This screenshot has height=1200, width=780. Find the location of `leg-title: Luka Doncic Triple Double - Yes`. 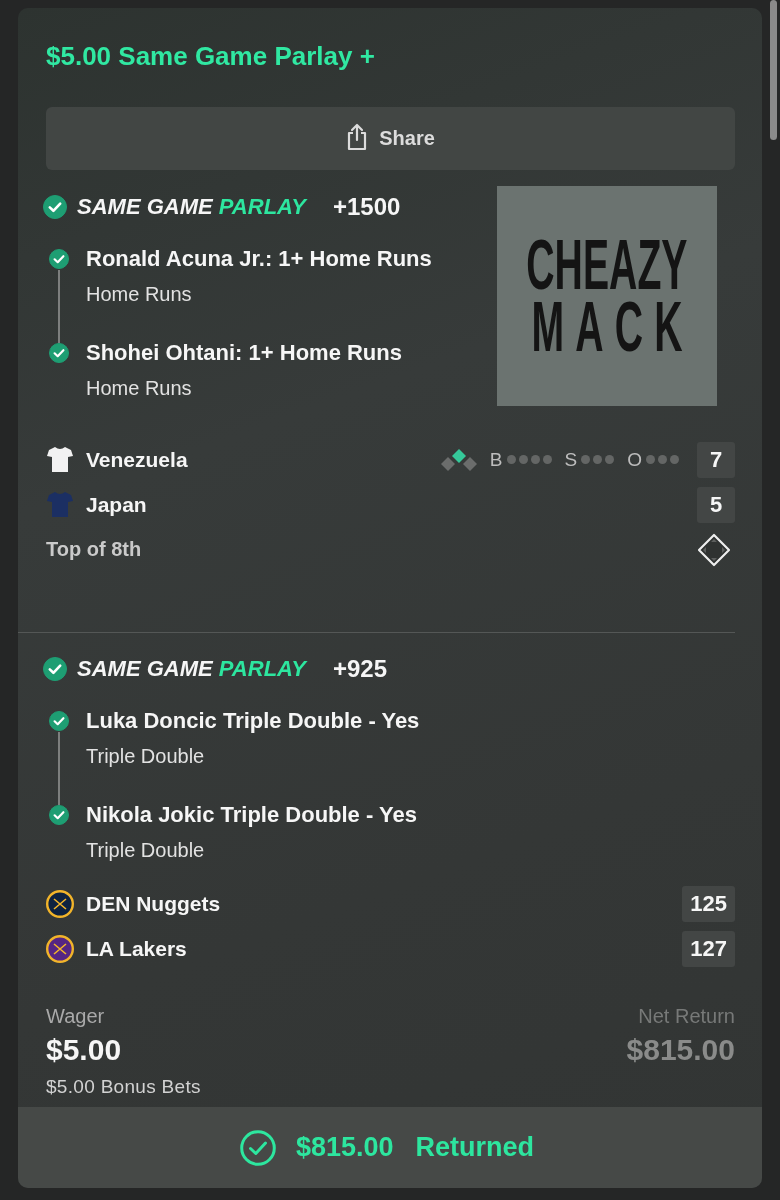

leg-title: Luka Doncic Triple Double - Yes is located at coordinates (253, 721).